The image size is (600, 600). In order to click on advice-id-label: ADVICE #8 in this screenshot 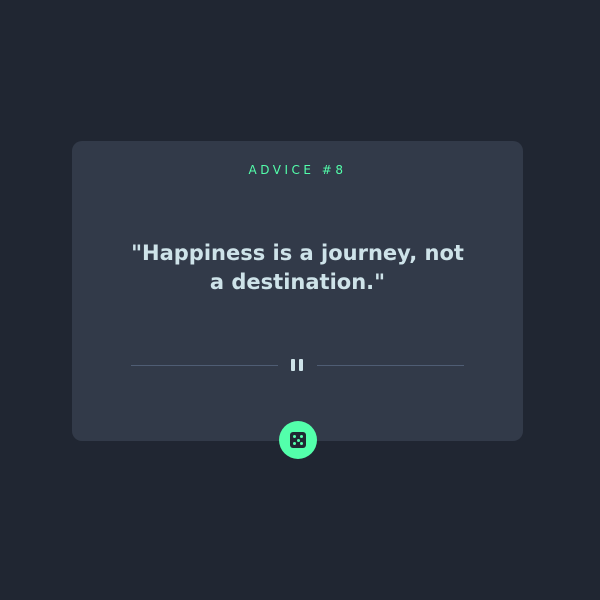, I will do `click(297, 170)`.